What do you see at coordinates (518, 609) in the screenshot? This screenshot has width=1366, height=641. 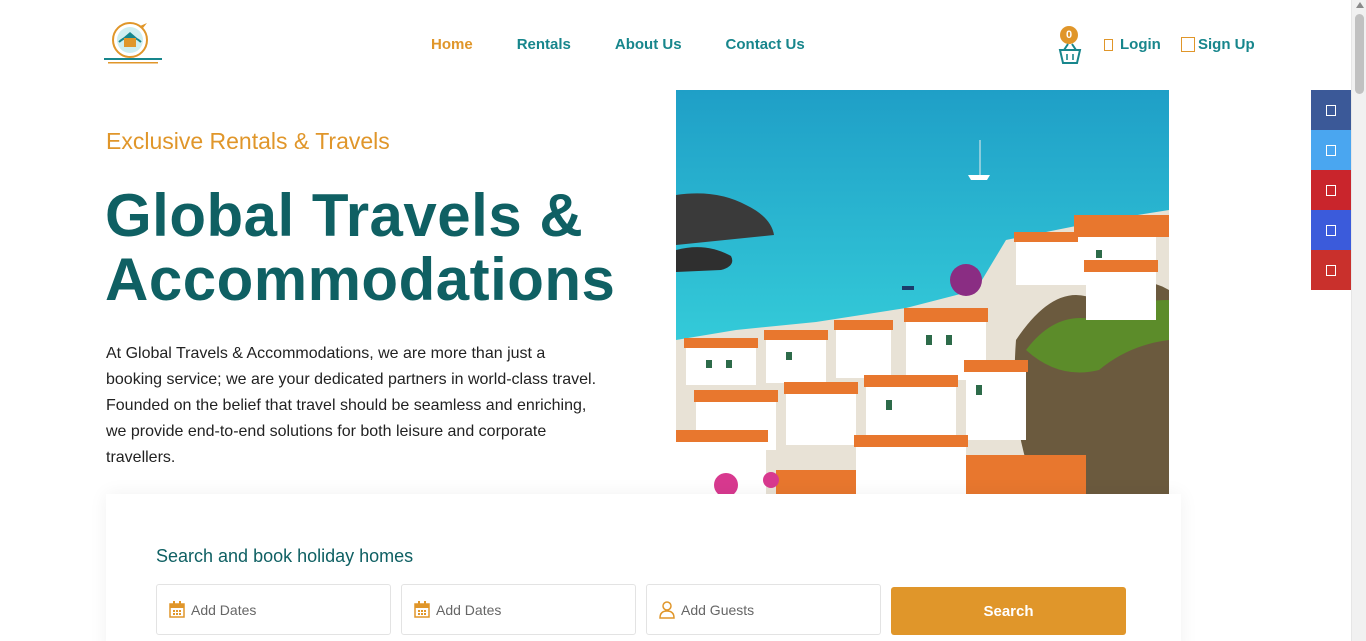 I see `checkout-date-field: Add Dates` at bounding box center [518, 609].